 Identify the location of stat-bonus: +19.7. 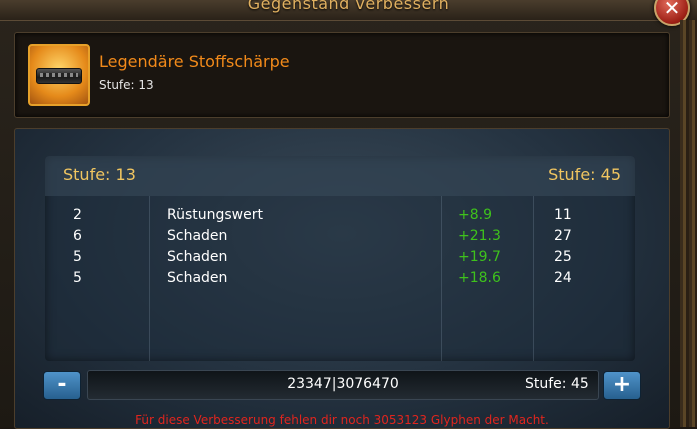
(479, 257).